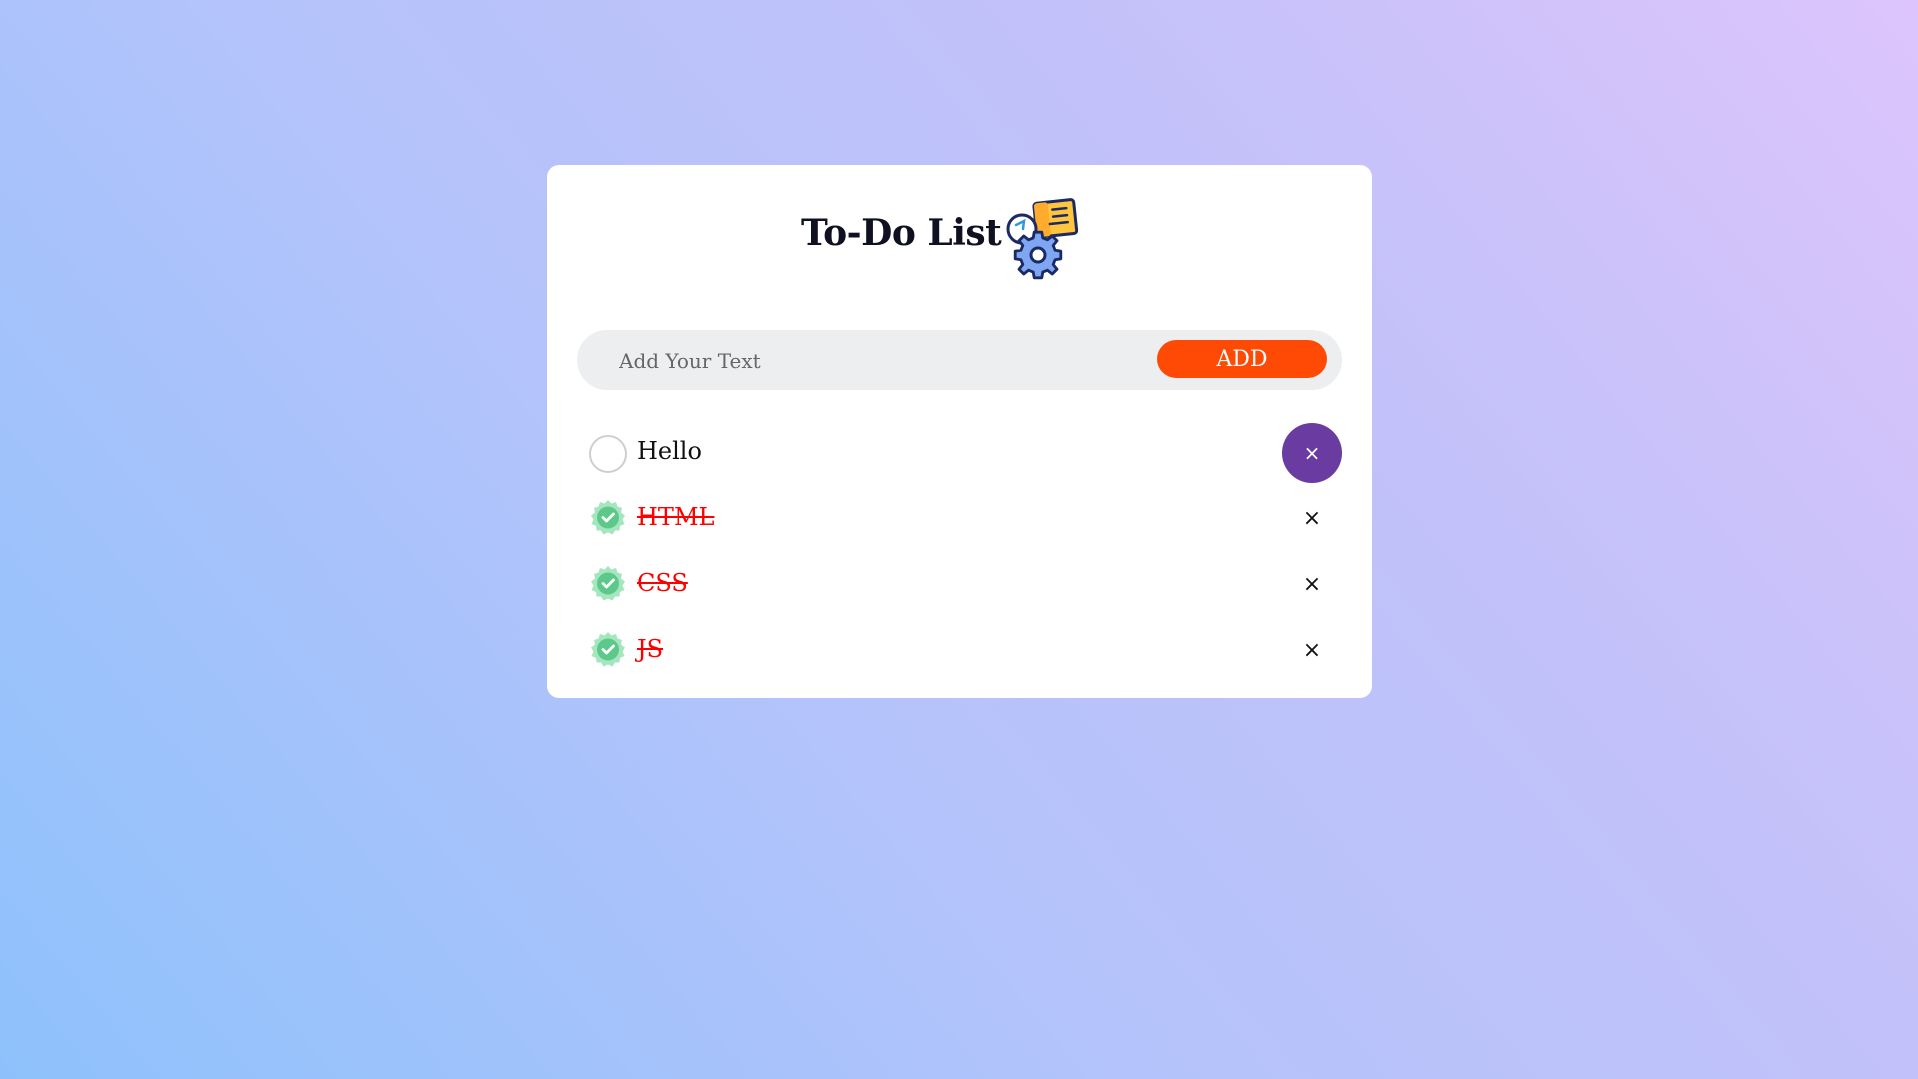 This screenshot has height=1079, width=1918. Describe the element at coordinates (662, 583) in the screenshot. I see `todo-text: CSS` at that location.